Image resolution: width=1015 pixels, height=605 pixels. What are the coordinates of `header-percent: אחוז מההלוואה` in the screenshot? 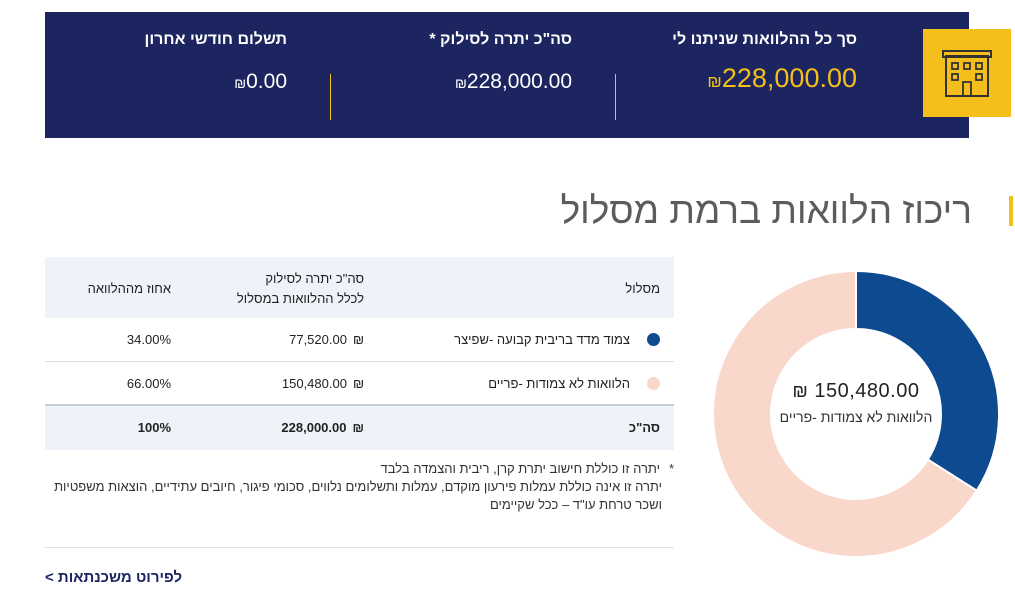 It's located at (129, 288).